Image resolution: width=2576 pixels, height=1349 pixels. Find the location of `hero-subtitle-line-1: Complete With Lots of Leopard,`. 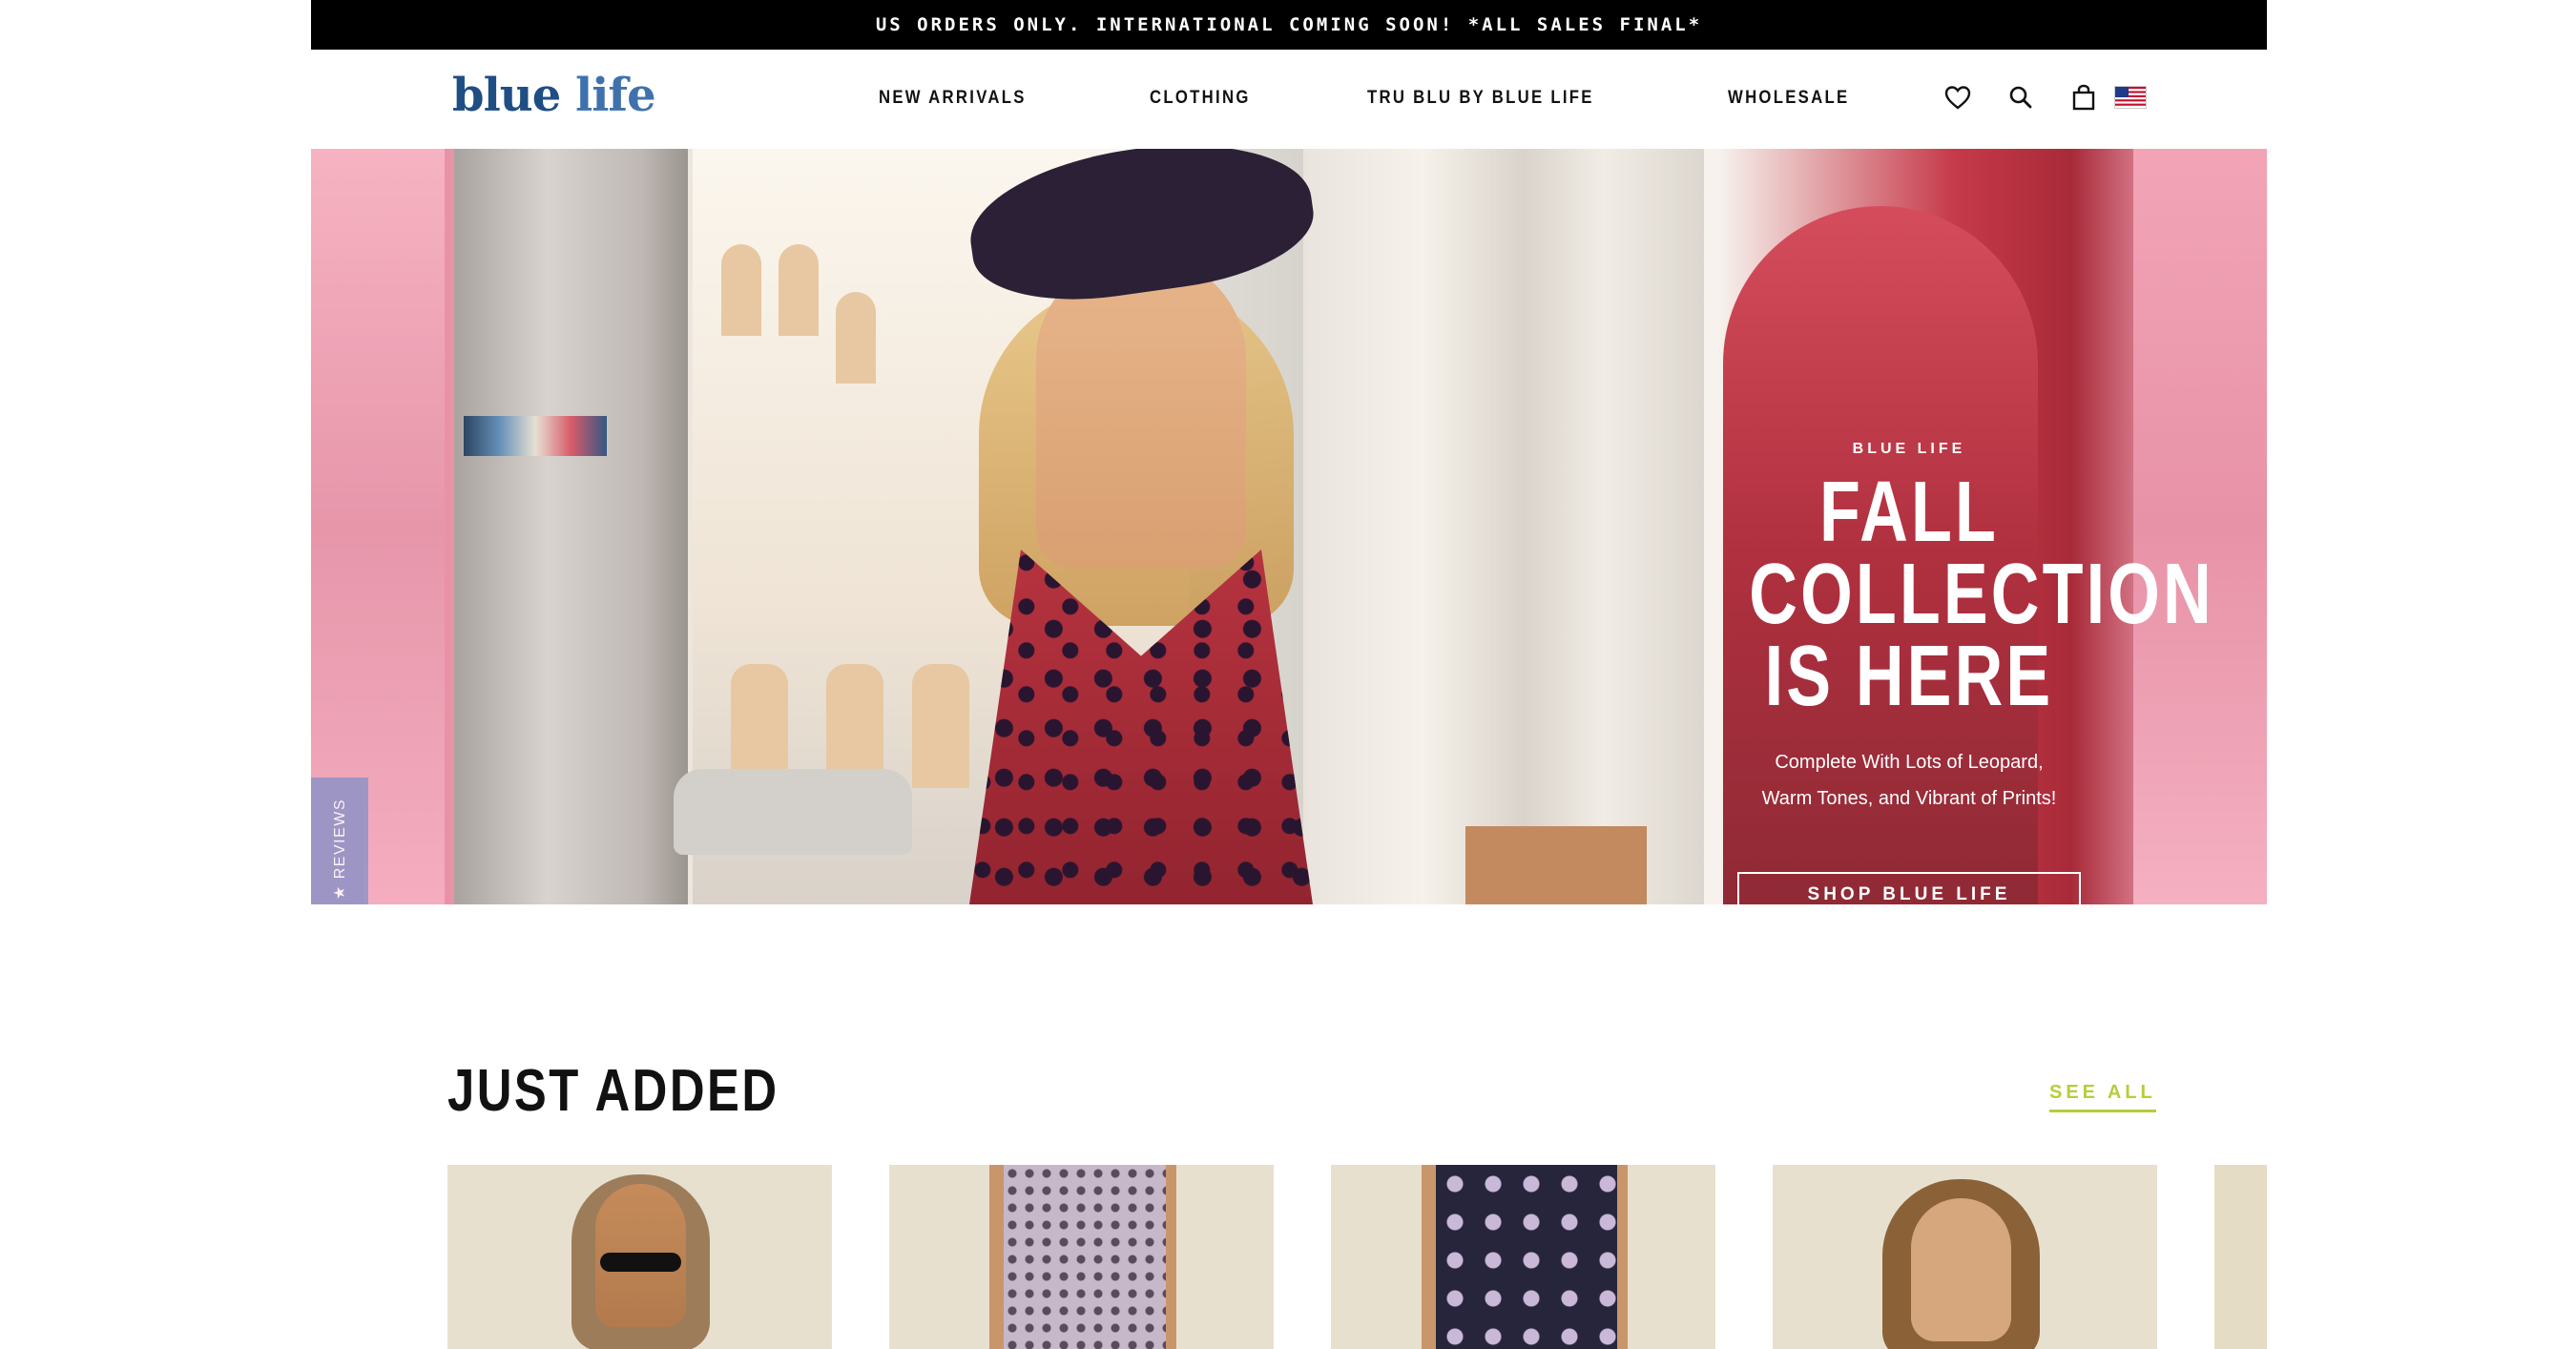

hero-subtitle-line-1: Complete With Lots of Leopard, is located at coordinates (1909, 762).